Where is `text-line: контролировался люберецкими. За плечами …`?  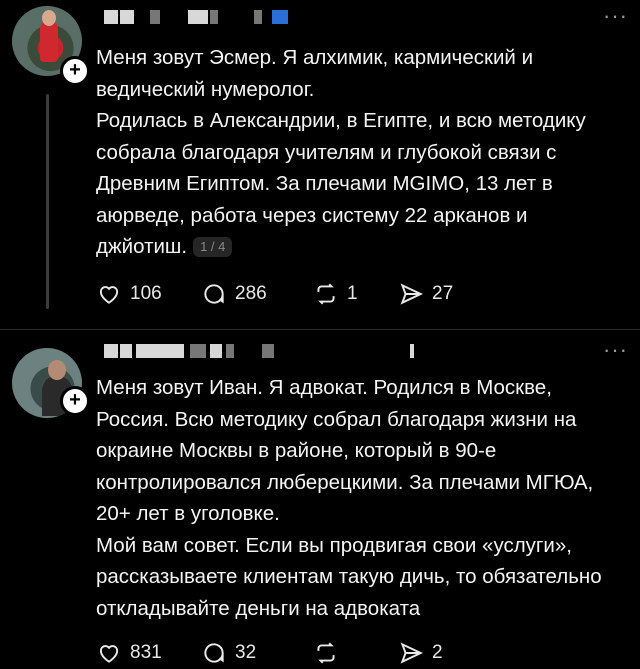
text-line: контролировался люберецкими. За плечами … is located at coordinates (345, 482).